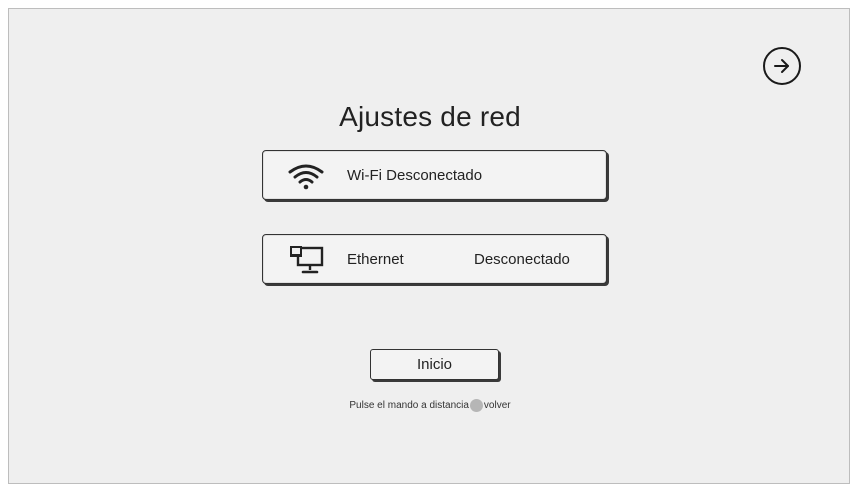 The width and height of the screenshot is (862, 490). What do you see at coordinates (522, 259) in the screenshot?
I see `ethernet-status: Desconectado` at bounding box center [522, 259].